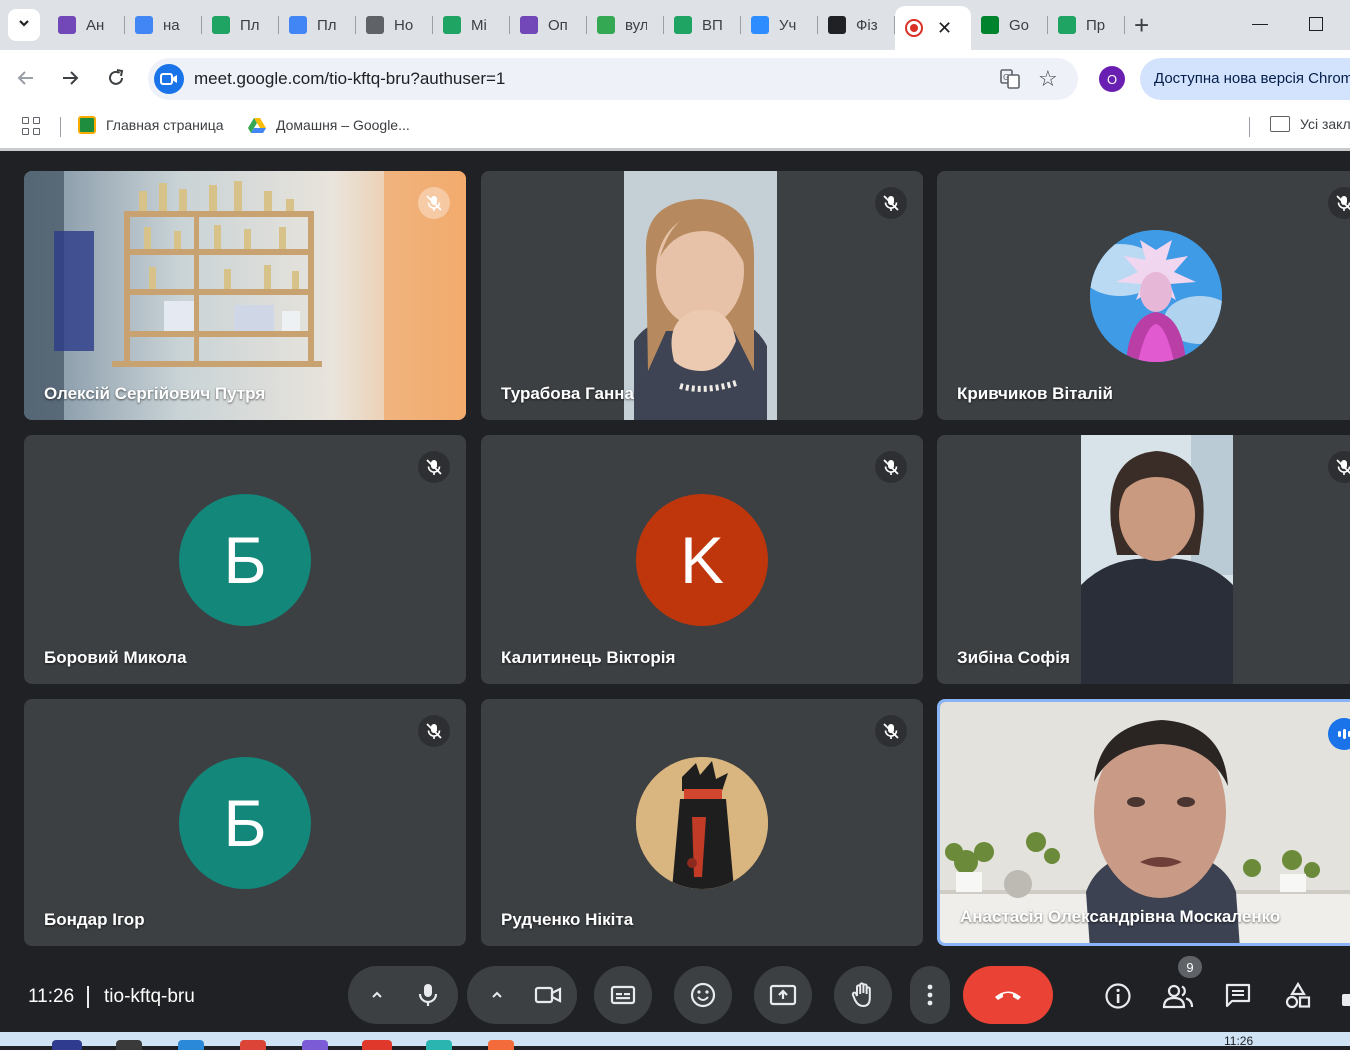  I want to click on participant-avatar-image, so click(702, 822).